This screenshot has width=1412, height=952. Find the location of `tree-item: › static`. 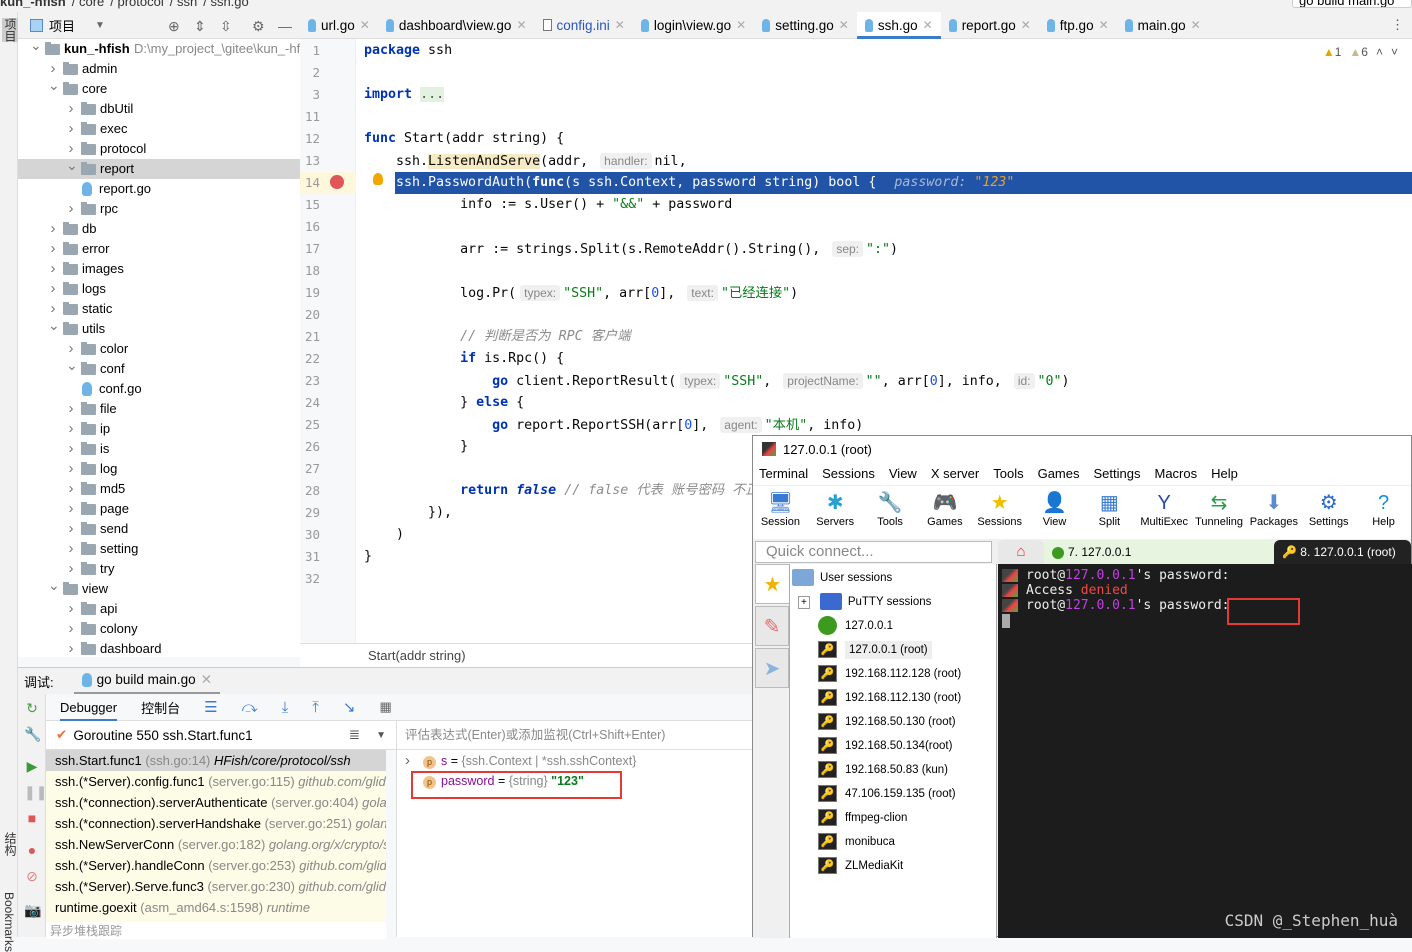

tree-item: › static is located at coordinates (159, 309).